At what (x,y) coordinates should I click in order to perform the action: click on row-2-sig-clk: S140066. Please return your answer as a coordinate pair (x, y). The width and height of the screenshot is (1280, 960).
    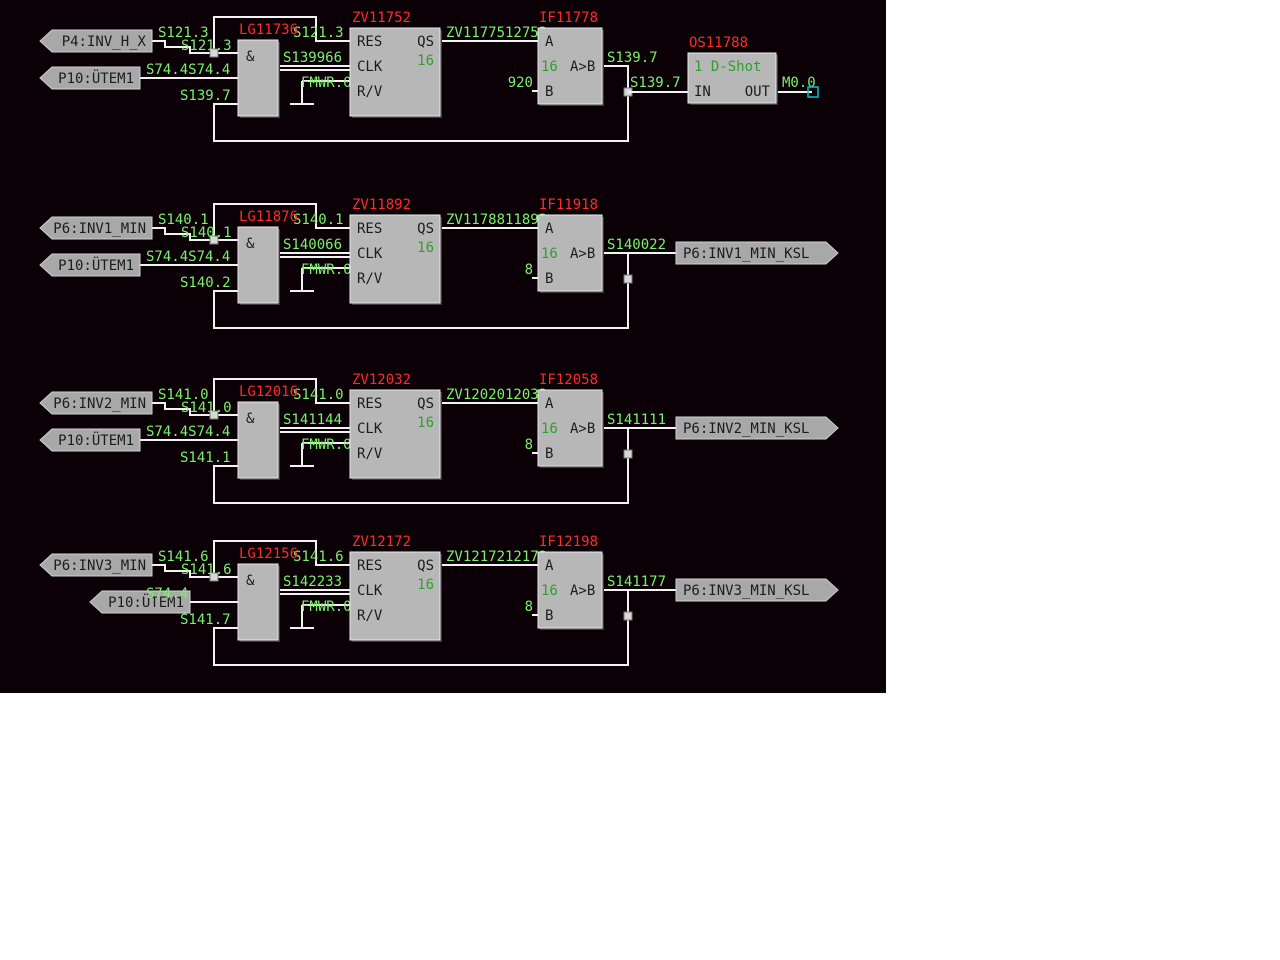
    Looking at the image, I should click on (312, 245).